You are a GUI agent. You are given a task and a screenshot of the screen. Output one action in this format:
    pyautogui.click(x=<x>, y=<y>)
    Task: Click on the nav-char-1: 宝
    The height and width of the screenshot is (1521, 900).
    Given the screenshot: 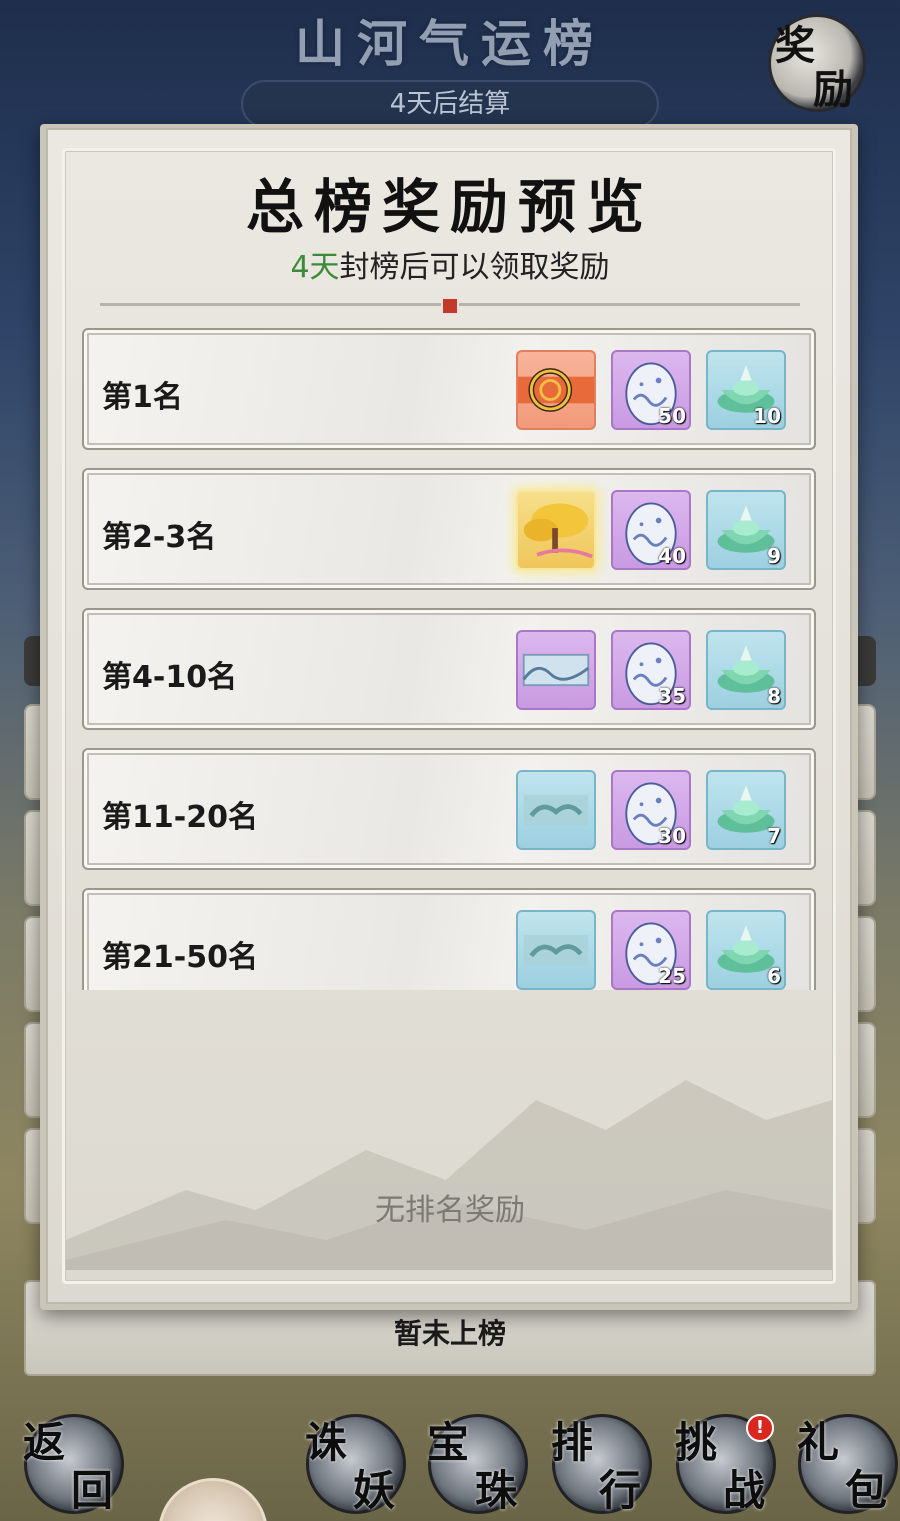 What is the action you would take?
    pyautogui.click(x=448, y=1442)
    